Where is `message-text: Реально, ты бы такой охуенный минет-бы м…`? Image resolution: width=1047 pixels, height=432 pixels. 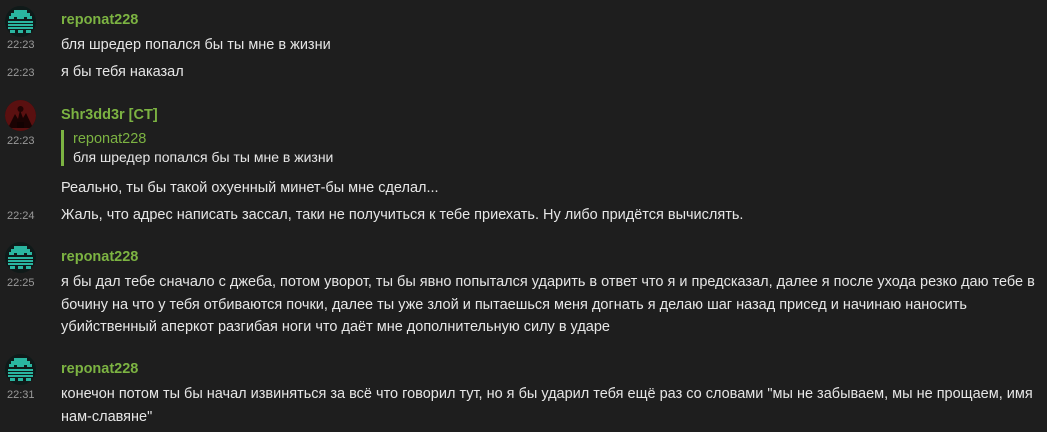 message-text: Реально, ты бы такой охуенный минет-бы м… is located at coordinates (250, 188).